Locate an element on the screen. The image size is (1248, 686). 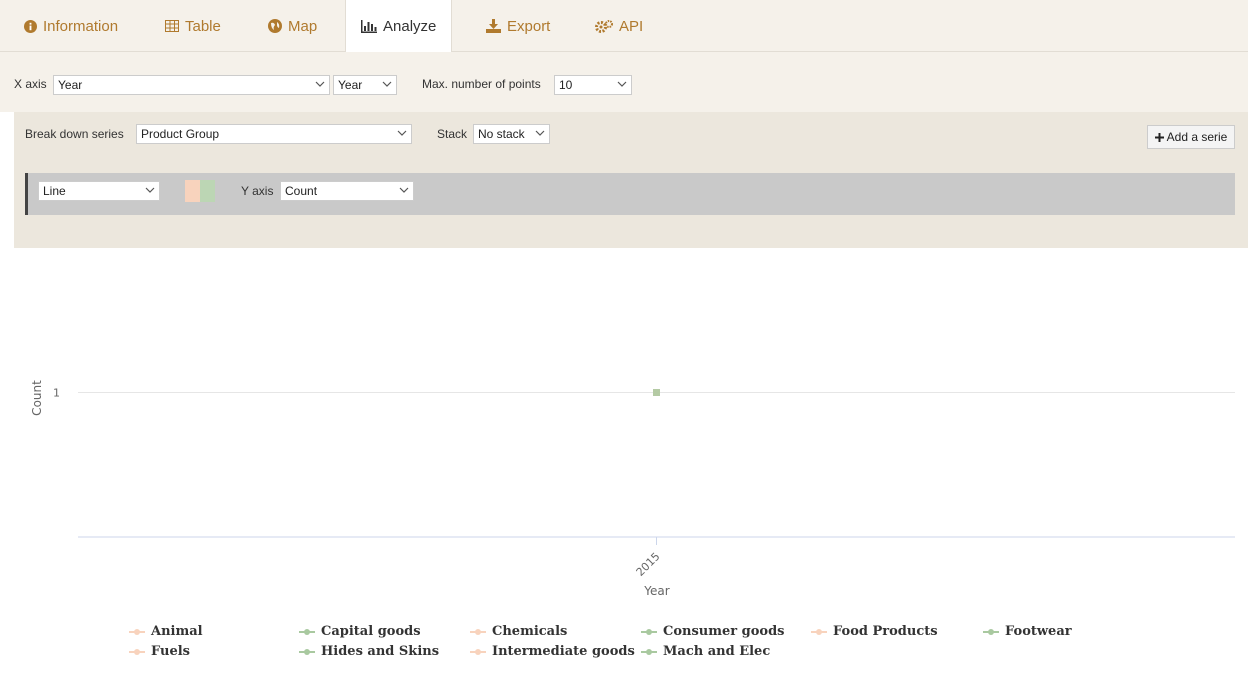
add-serie-button: Add a serie is located at coordinates (1191, 137).